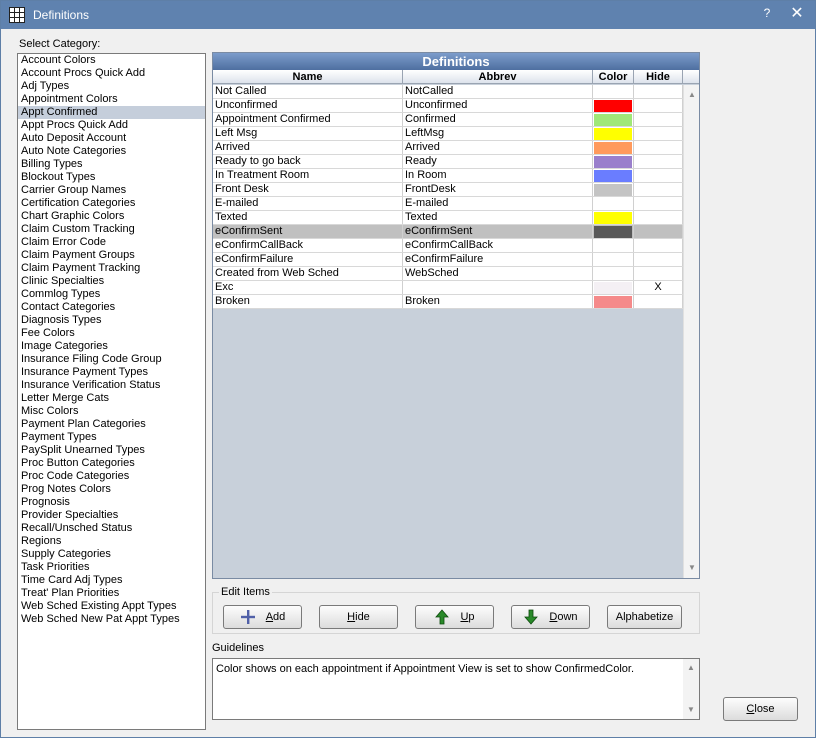 The height and width of the screenshot is (738, 816). Describe the element at coordinates (111, 398) in the screenshot. I see `category-item: Letter Merge Cats` at that location.